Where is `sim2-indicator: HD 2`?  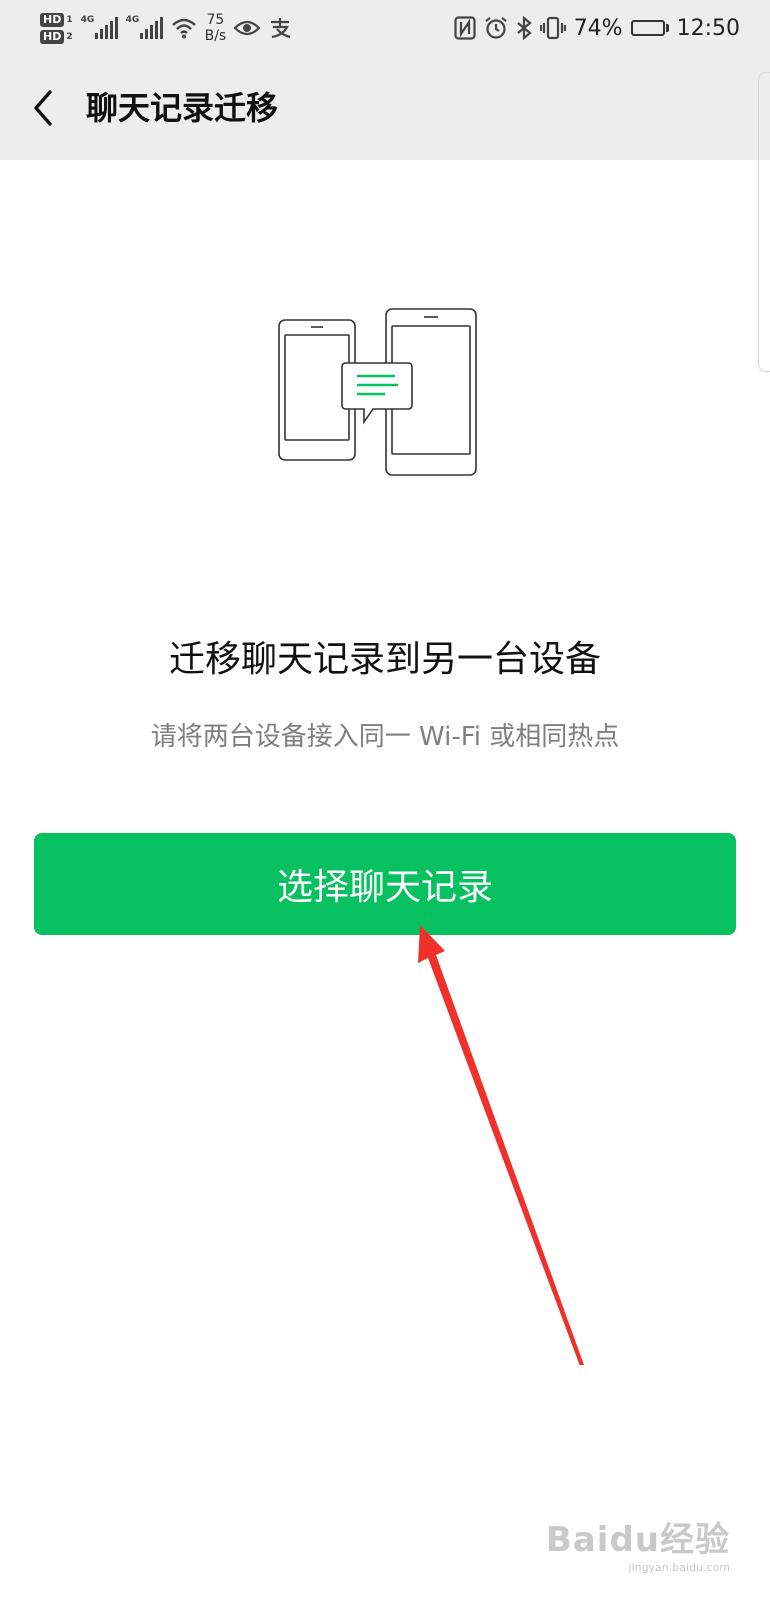
sim2-indicator: HD 2 is located at coordinates (56, 36).